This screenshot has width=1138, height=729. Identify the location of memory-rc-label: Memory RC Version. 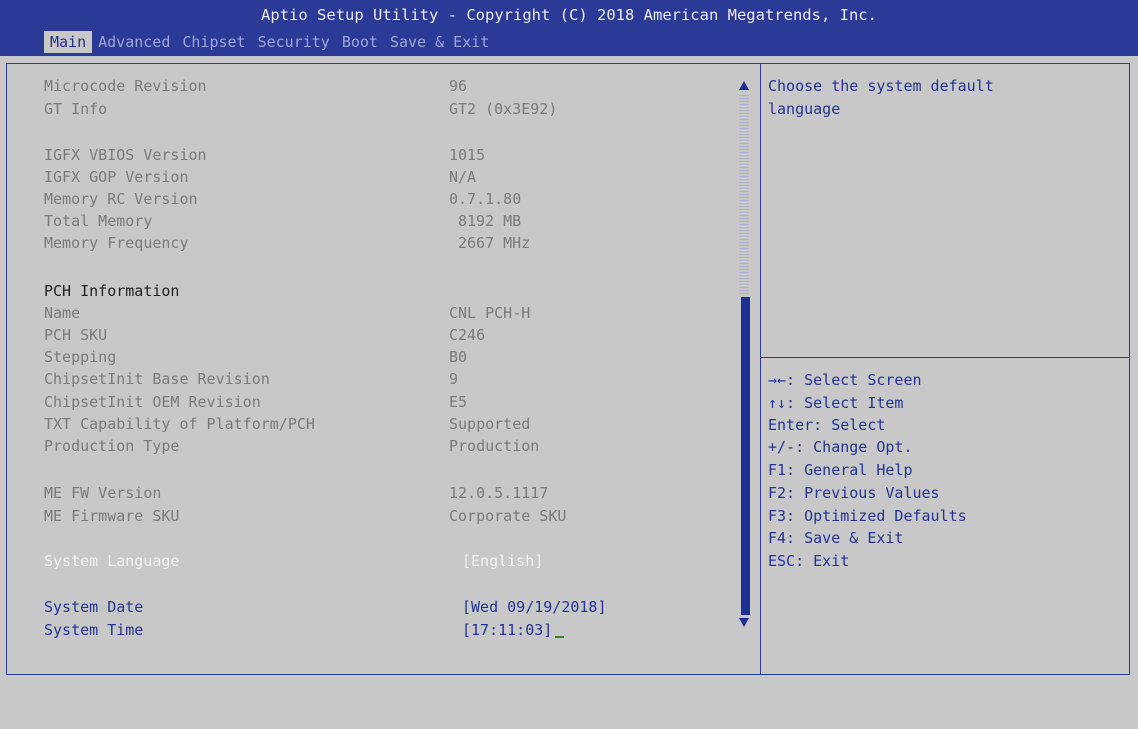
(121, 199).